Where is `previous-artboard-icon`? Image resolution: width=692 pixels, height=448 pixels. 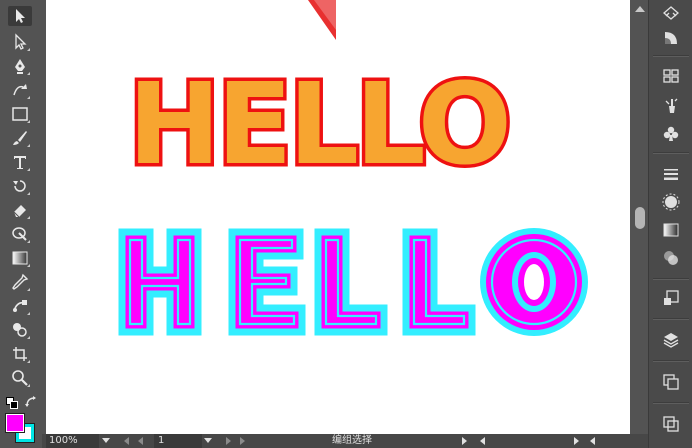
previous-artboard-icon is located at coordinates (140, 441).